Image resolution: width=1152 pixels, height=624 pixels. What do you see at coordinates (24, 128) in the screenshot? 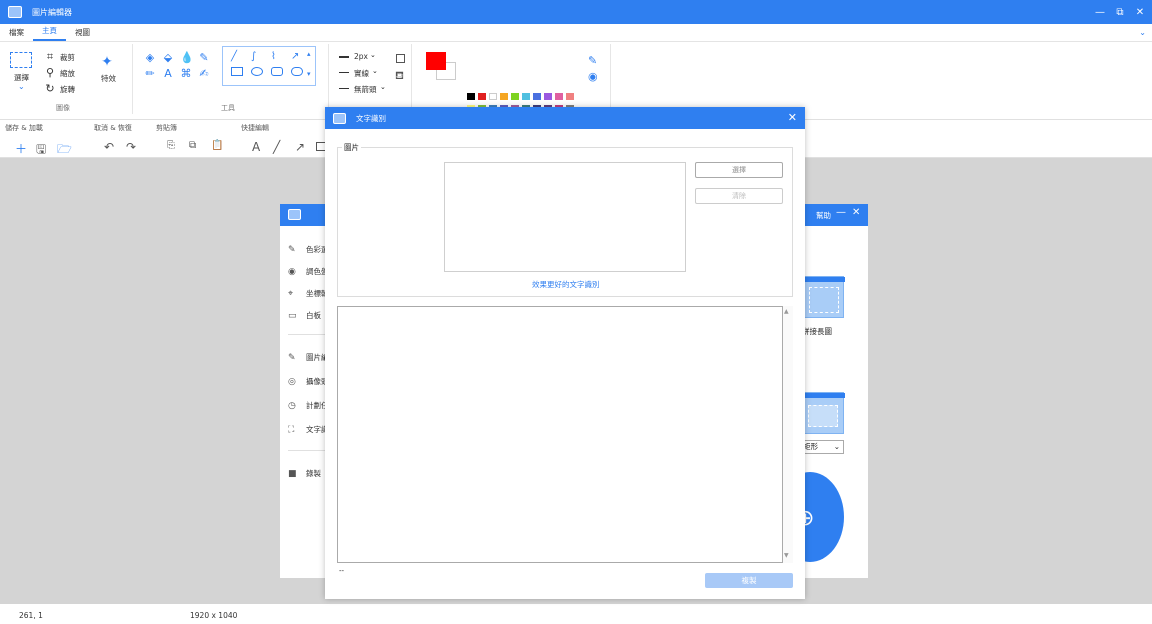
I see `save-load-label: 儲存 & 加載` at bounding box center [24, 128].